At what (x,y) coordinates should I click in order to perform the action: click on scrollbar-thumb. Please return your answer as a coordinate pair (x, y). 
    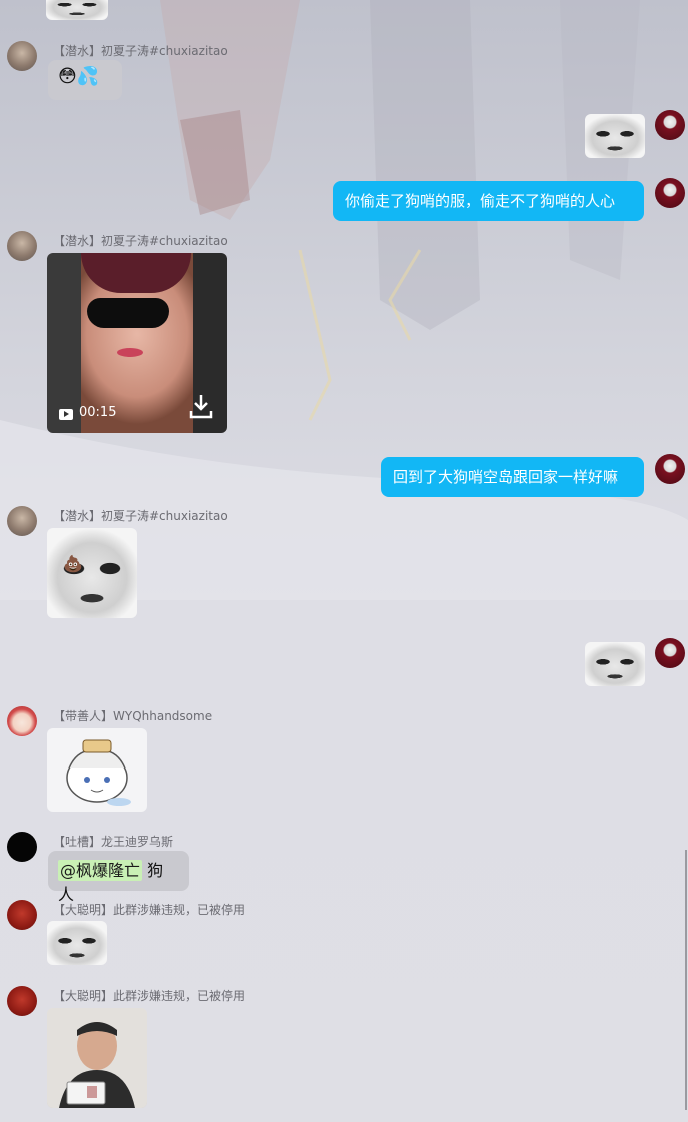
    Looking at the image, I should click on (686, 980).